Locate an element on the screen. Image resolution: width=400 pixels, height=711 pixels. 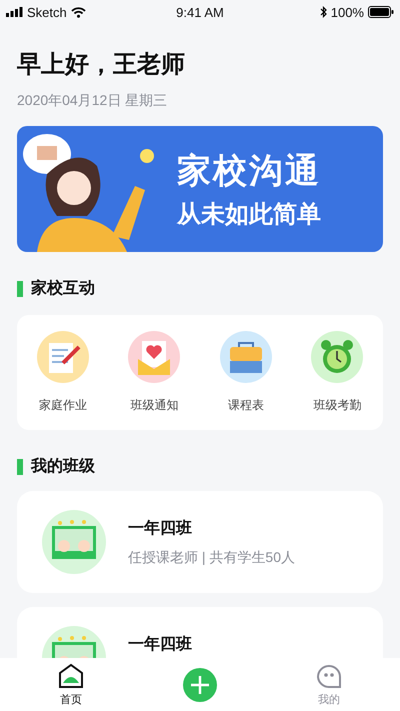
plus-icon is located at coordinates (200, 685).